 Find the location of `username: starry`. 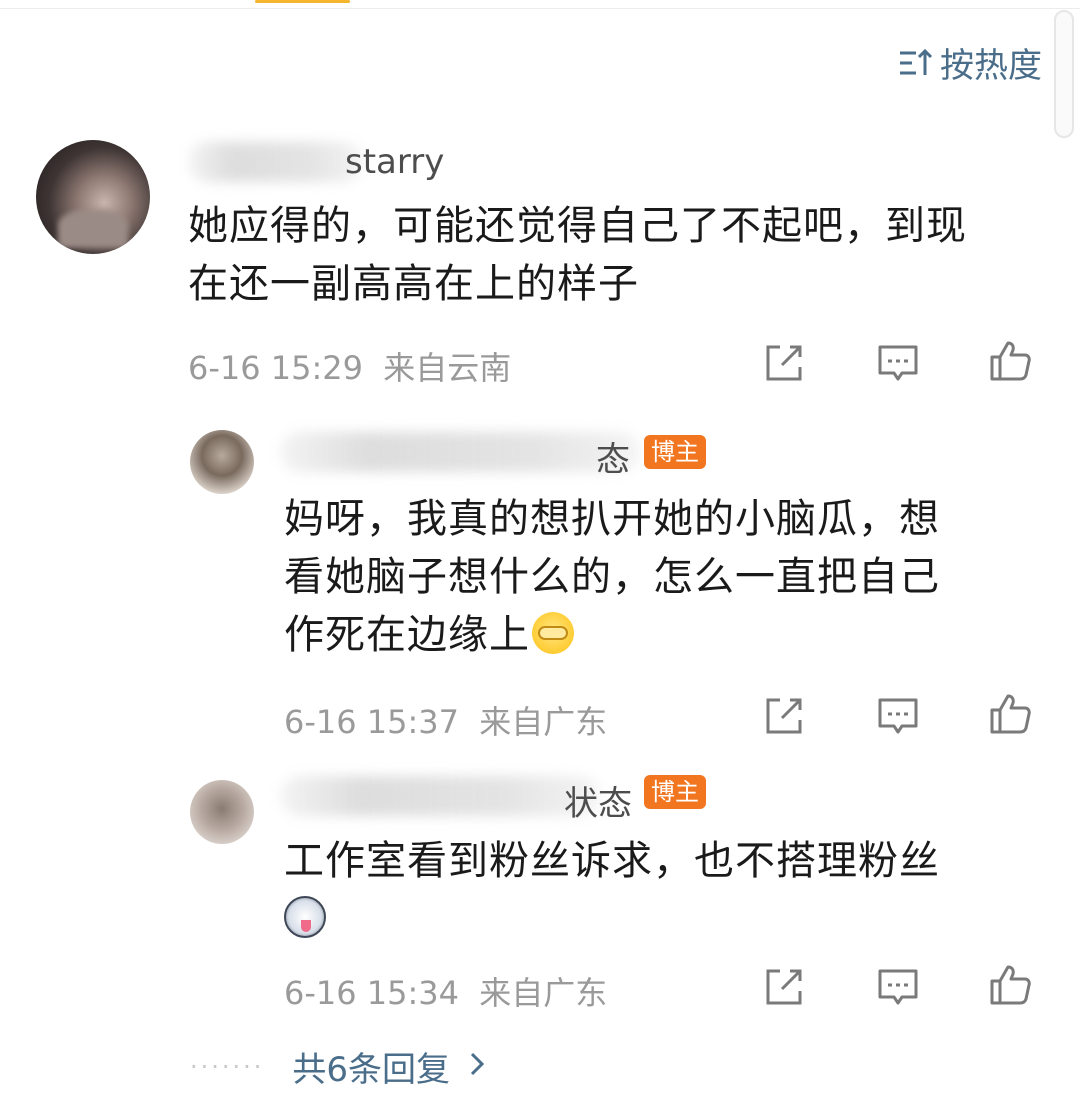

username: starry is located at coordinates (394, 162).